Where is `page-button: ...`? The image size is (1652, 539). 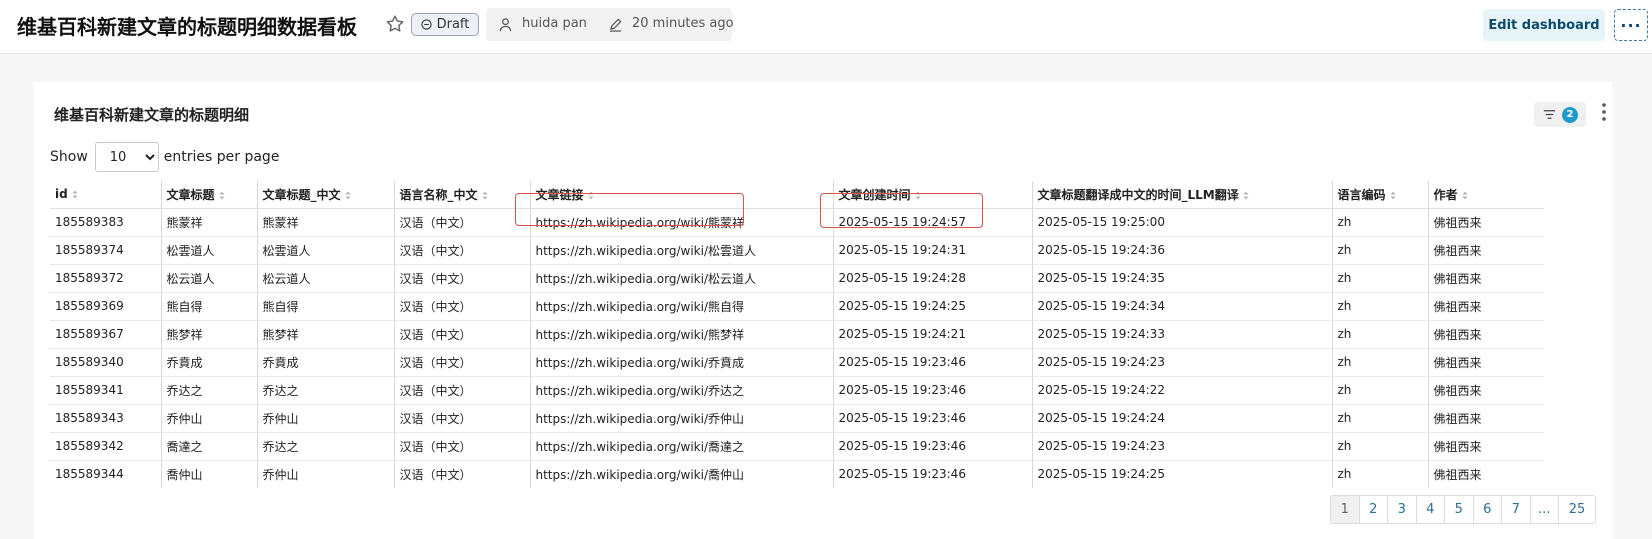 page-button: ... is located at coordinates (1544, 509).